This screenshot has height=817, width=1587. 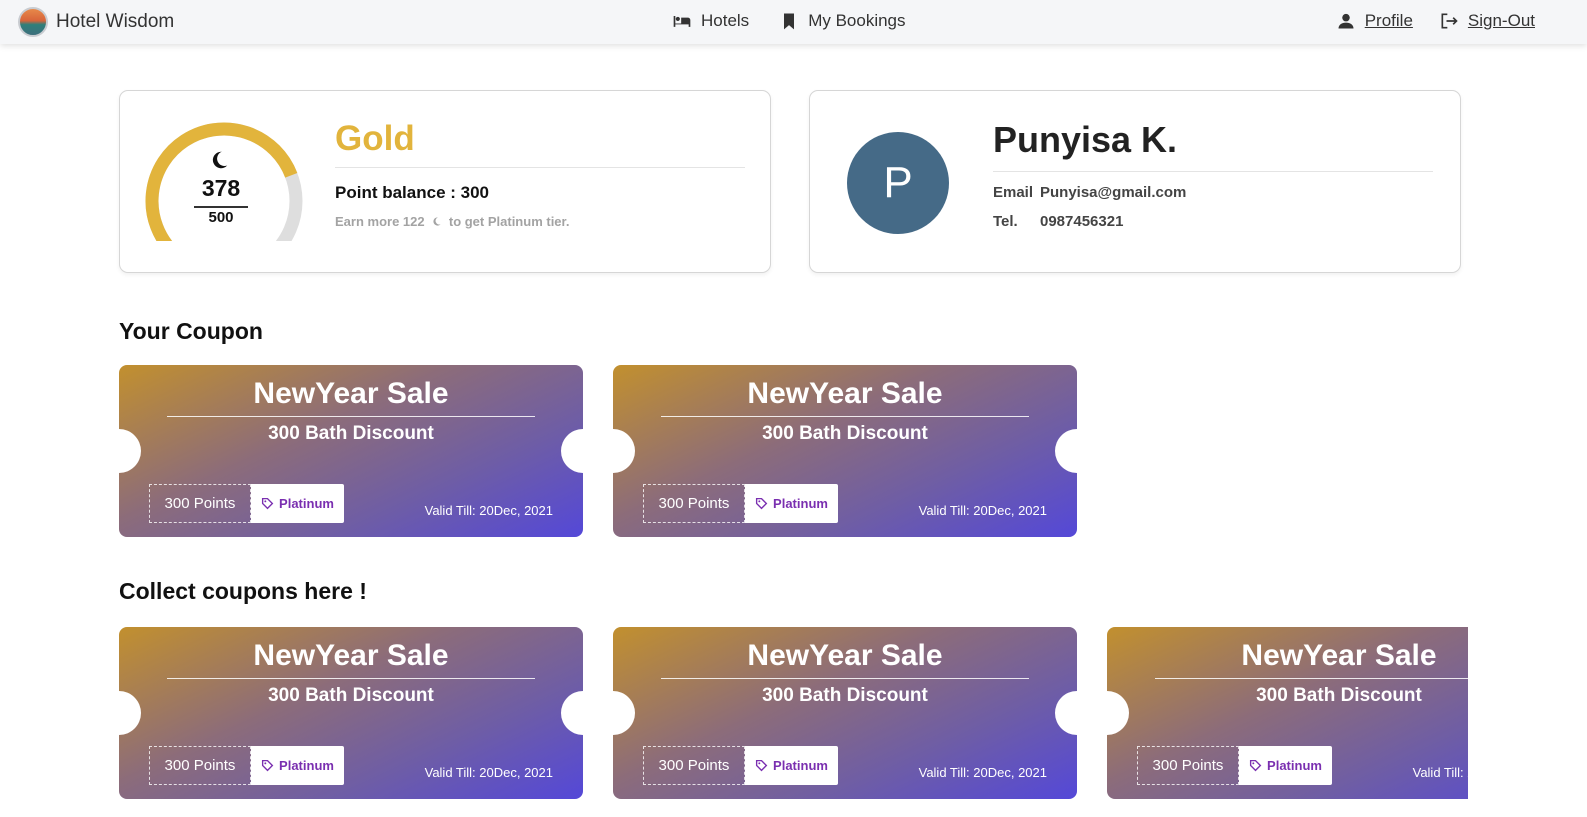 I want to click on gauge-max: 500, so click(x=221, y=217).